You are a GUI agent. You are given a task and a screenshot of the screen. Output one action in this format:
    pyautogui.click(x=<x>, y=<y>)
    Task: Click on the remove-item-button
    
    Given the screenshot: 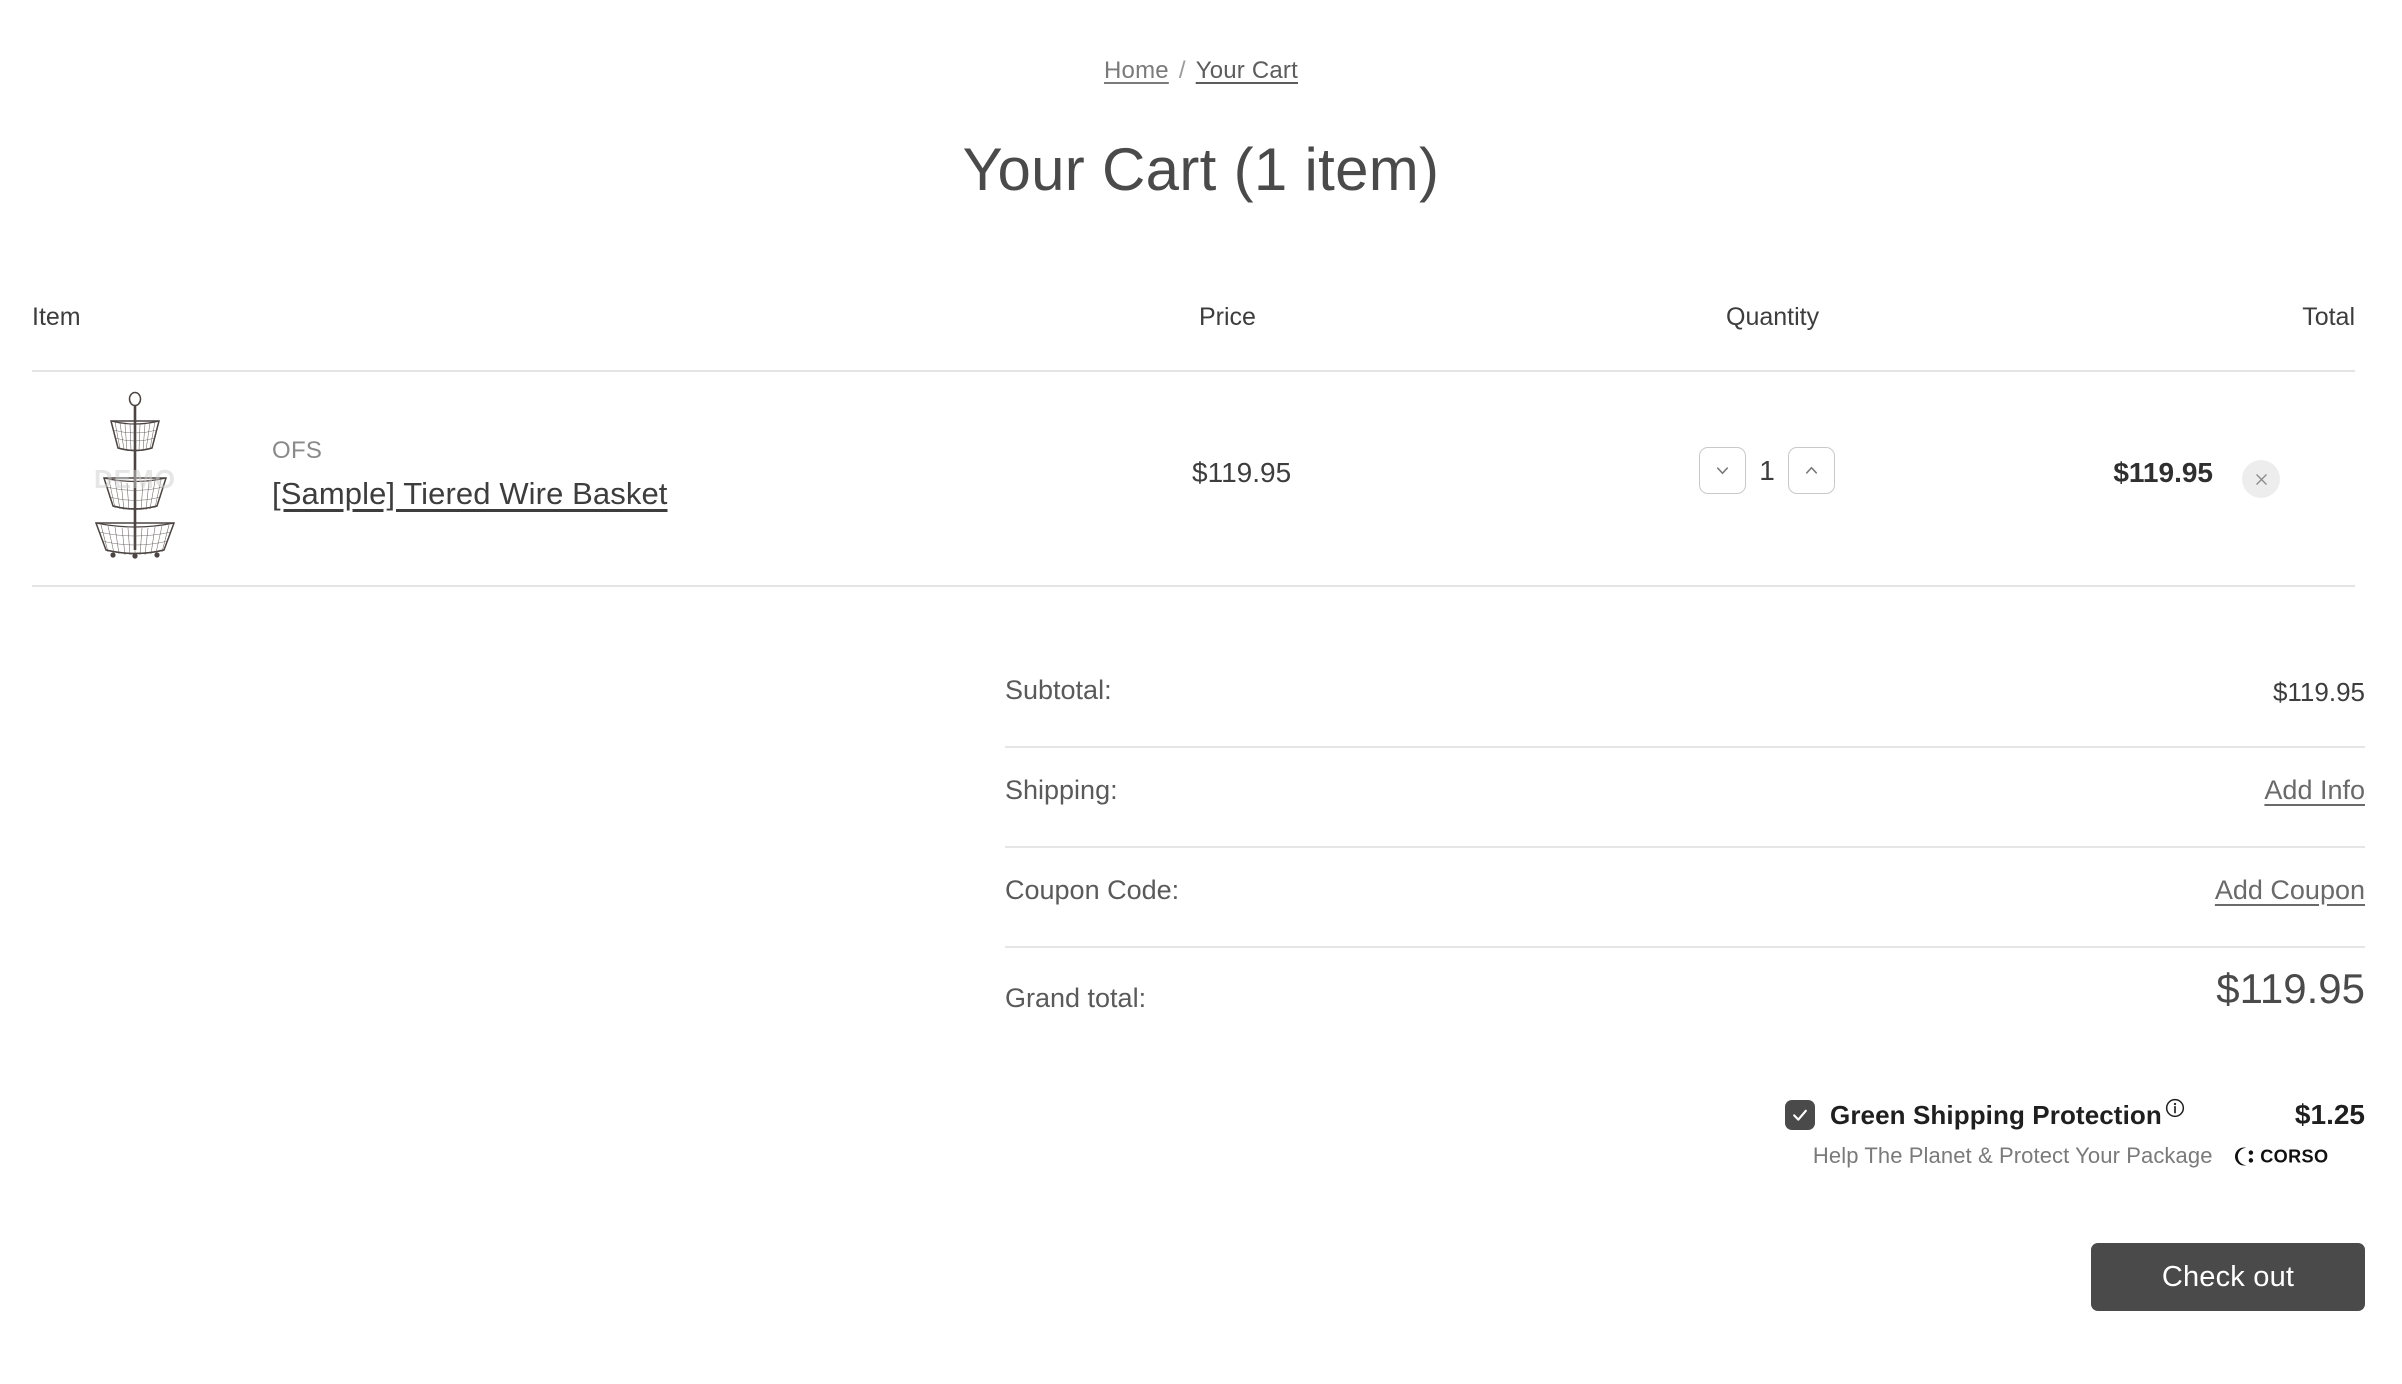 What is the action you would take?
    pyautogui.click(x=2261, y=479)
    